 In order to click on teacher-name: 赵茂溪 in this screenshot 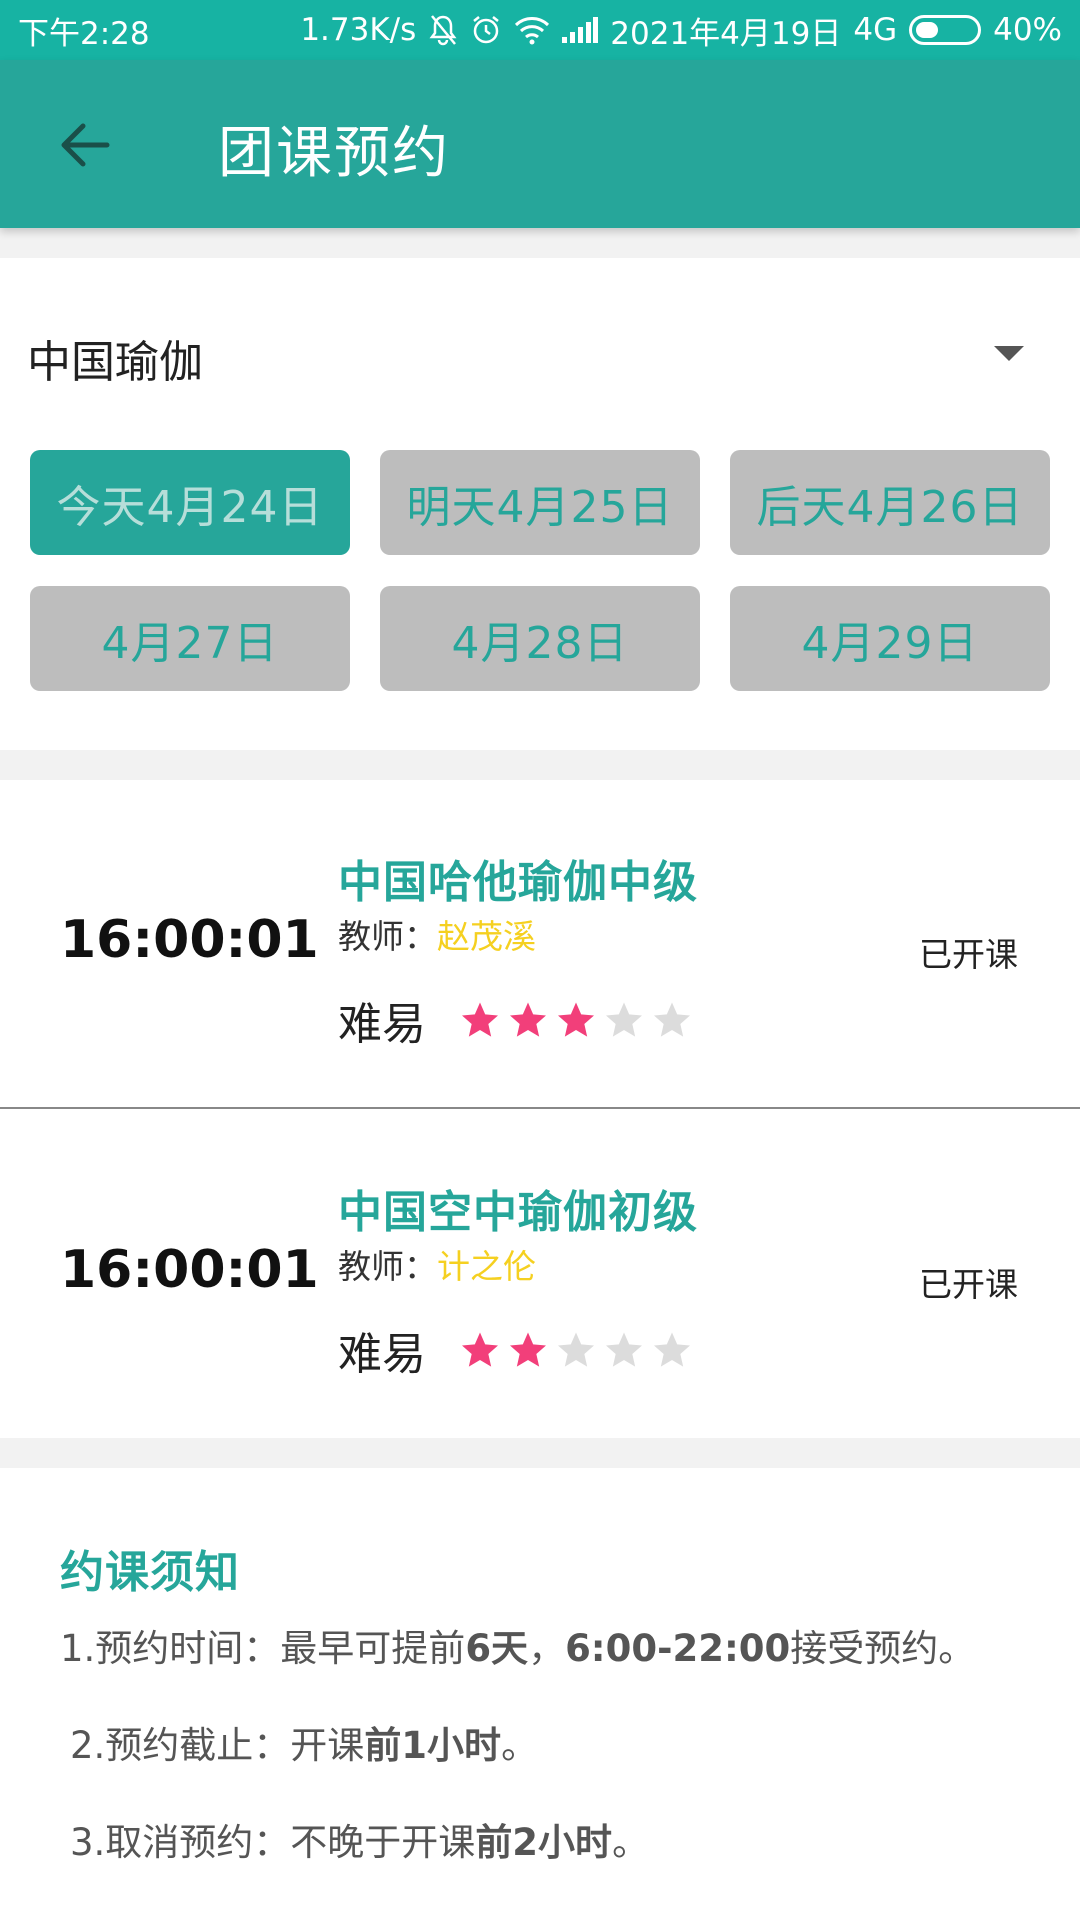, I will do `click(486, 936)`.